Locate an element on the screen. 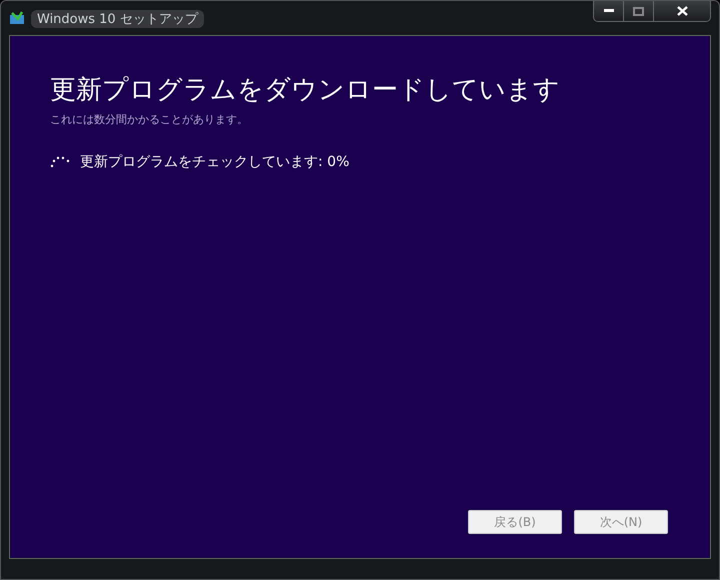 The width and height of the screenshot is (720, 580). minimize-button is located at coordinates (609, 11).